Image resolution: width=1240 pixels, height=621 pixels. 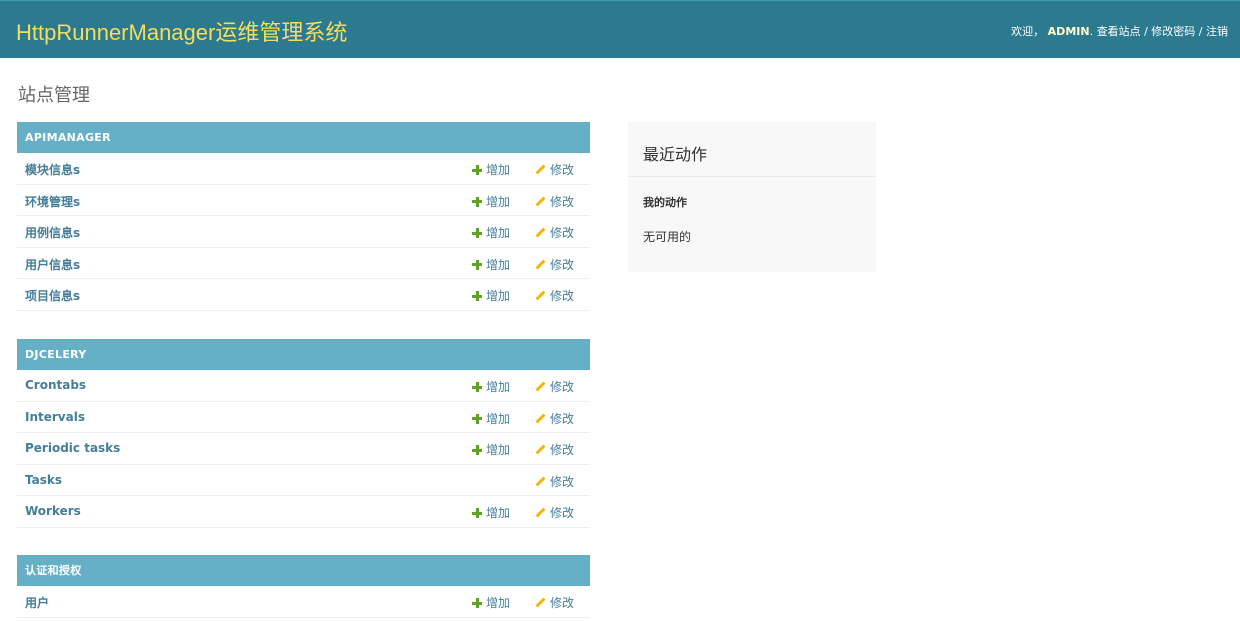 I want to click on model-row: Tasks 修改, so click(x=303, y=480).